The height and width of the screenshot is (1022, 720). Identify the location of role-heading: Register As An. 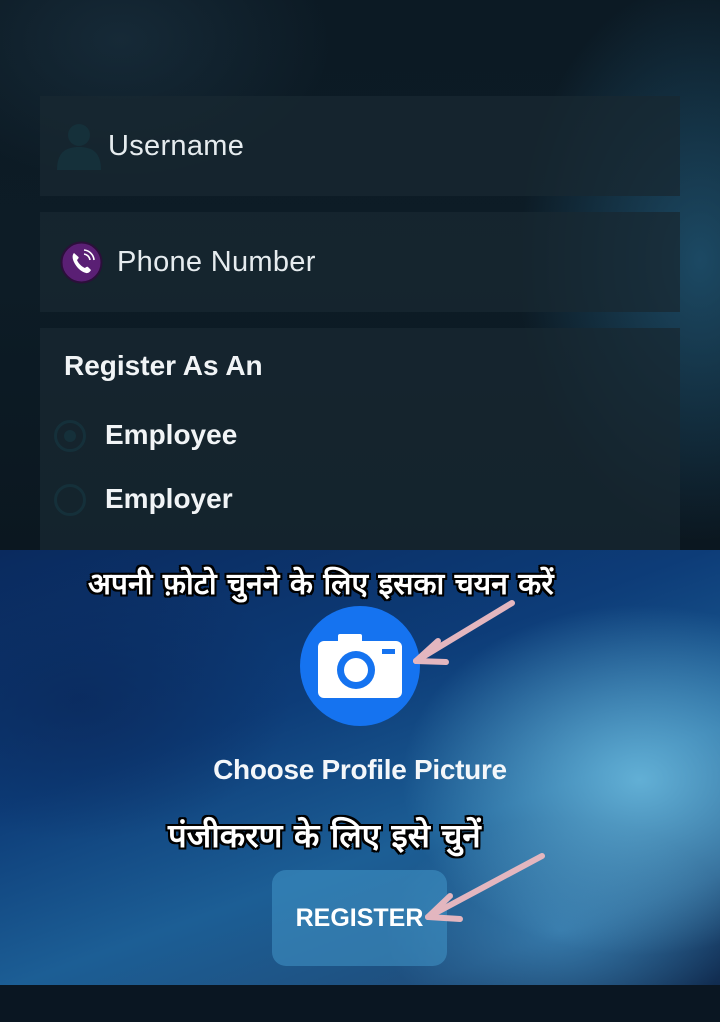
(163, 365).